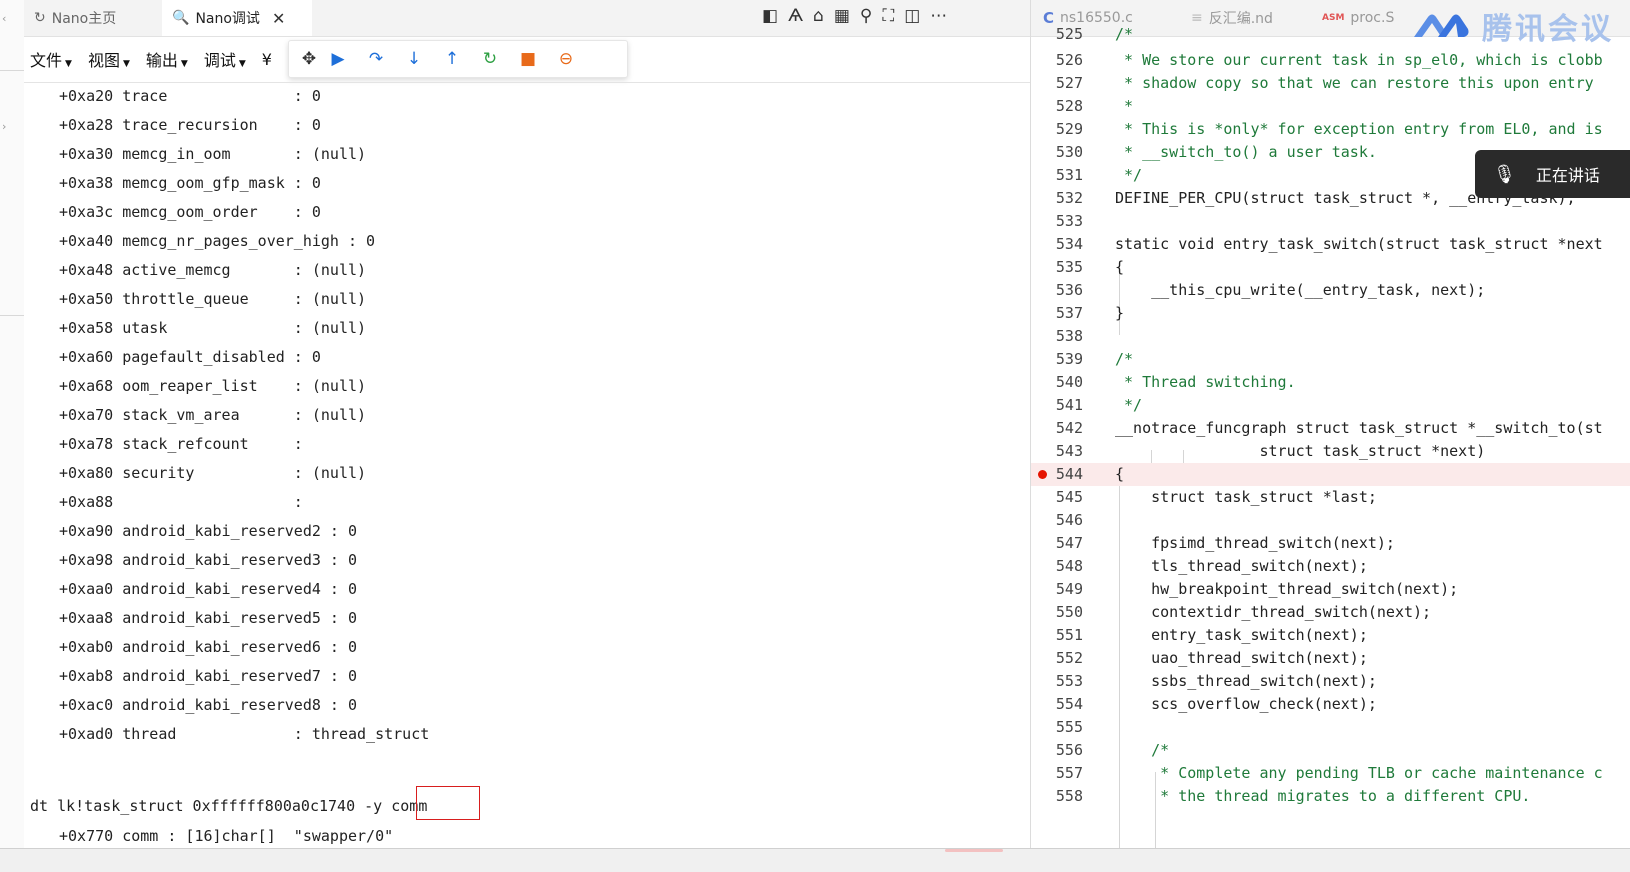 The height and width of the screenshot is (872, 1630). Describe the element at coordinates (51, 59) in the screenshot. I see `menu-file: 文件 ▼` at that location.